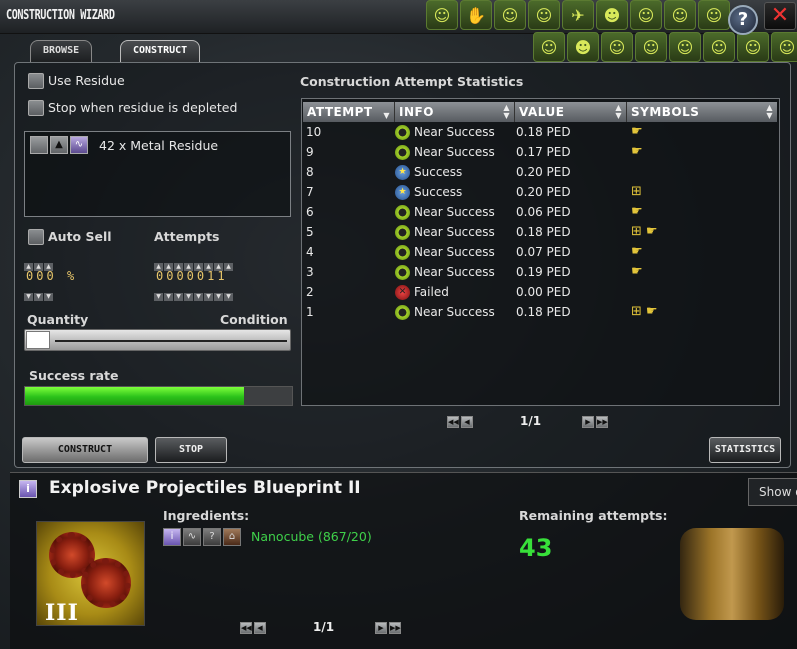  I want to click on success-rate-label: Success rate, so click(74, 375).